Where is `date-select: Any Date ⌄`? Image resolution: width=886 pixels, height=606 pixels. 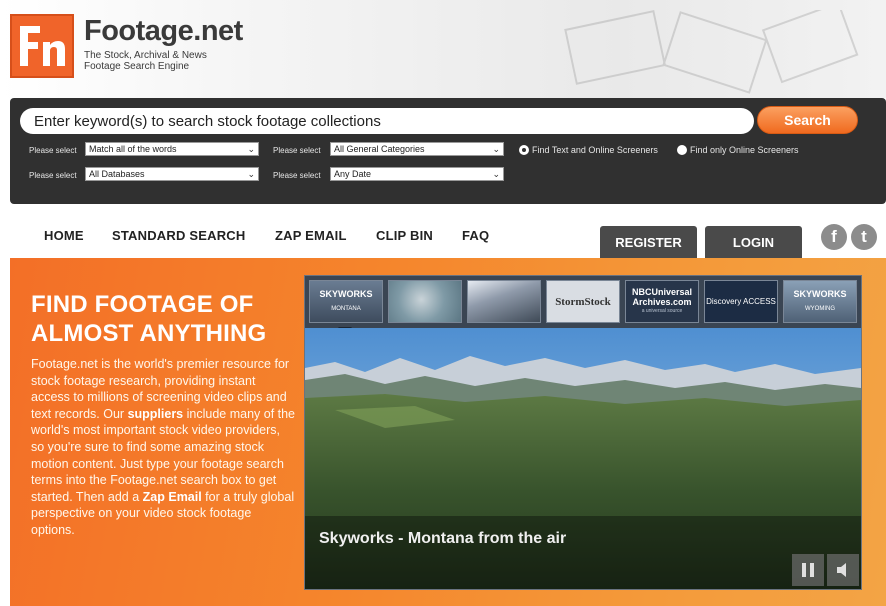 date-select: Any Date ⌄ is located at coordinates (417, 174).